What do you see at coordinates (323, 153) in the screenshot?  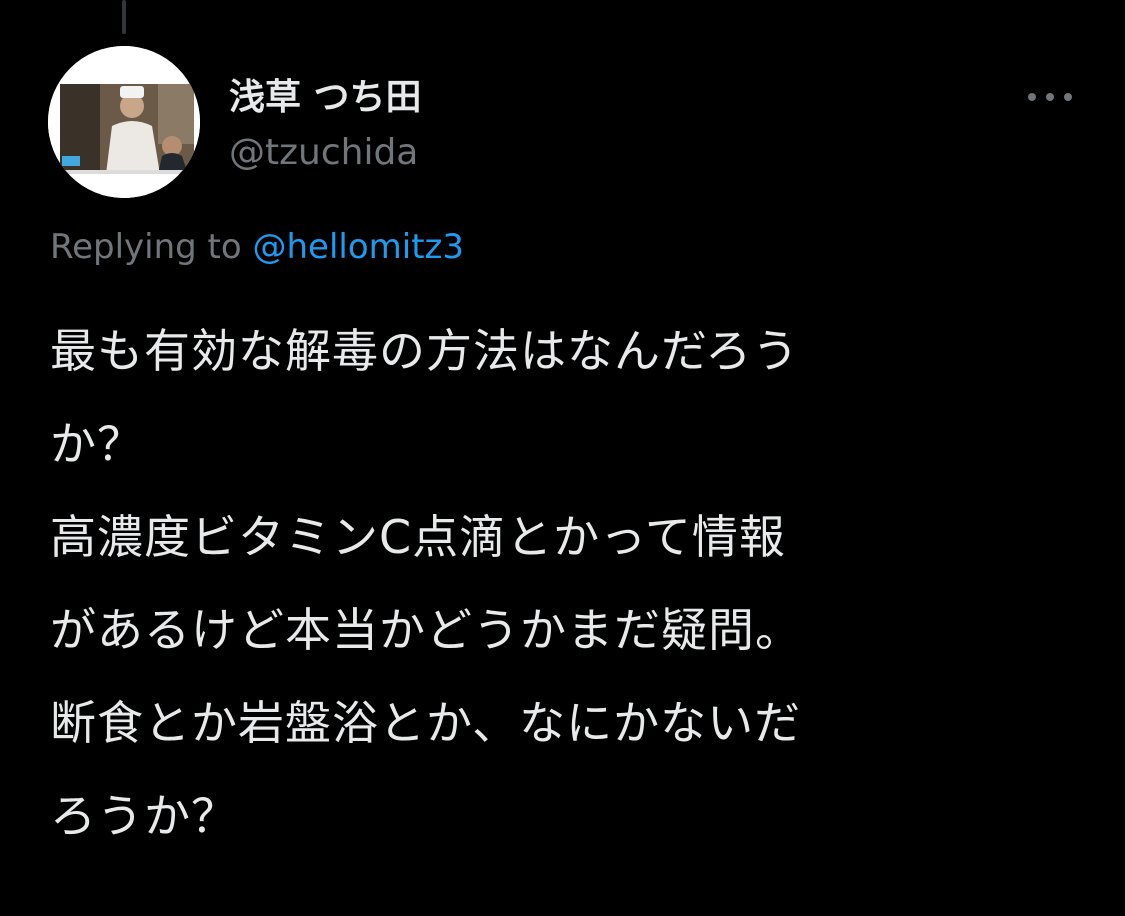 I see `author-handle: @tzuchida` at bounding box center [323, 153].